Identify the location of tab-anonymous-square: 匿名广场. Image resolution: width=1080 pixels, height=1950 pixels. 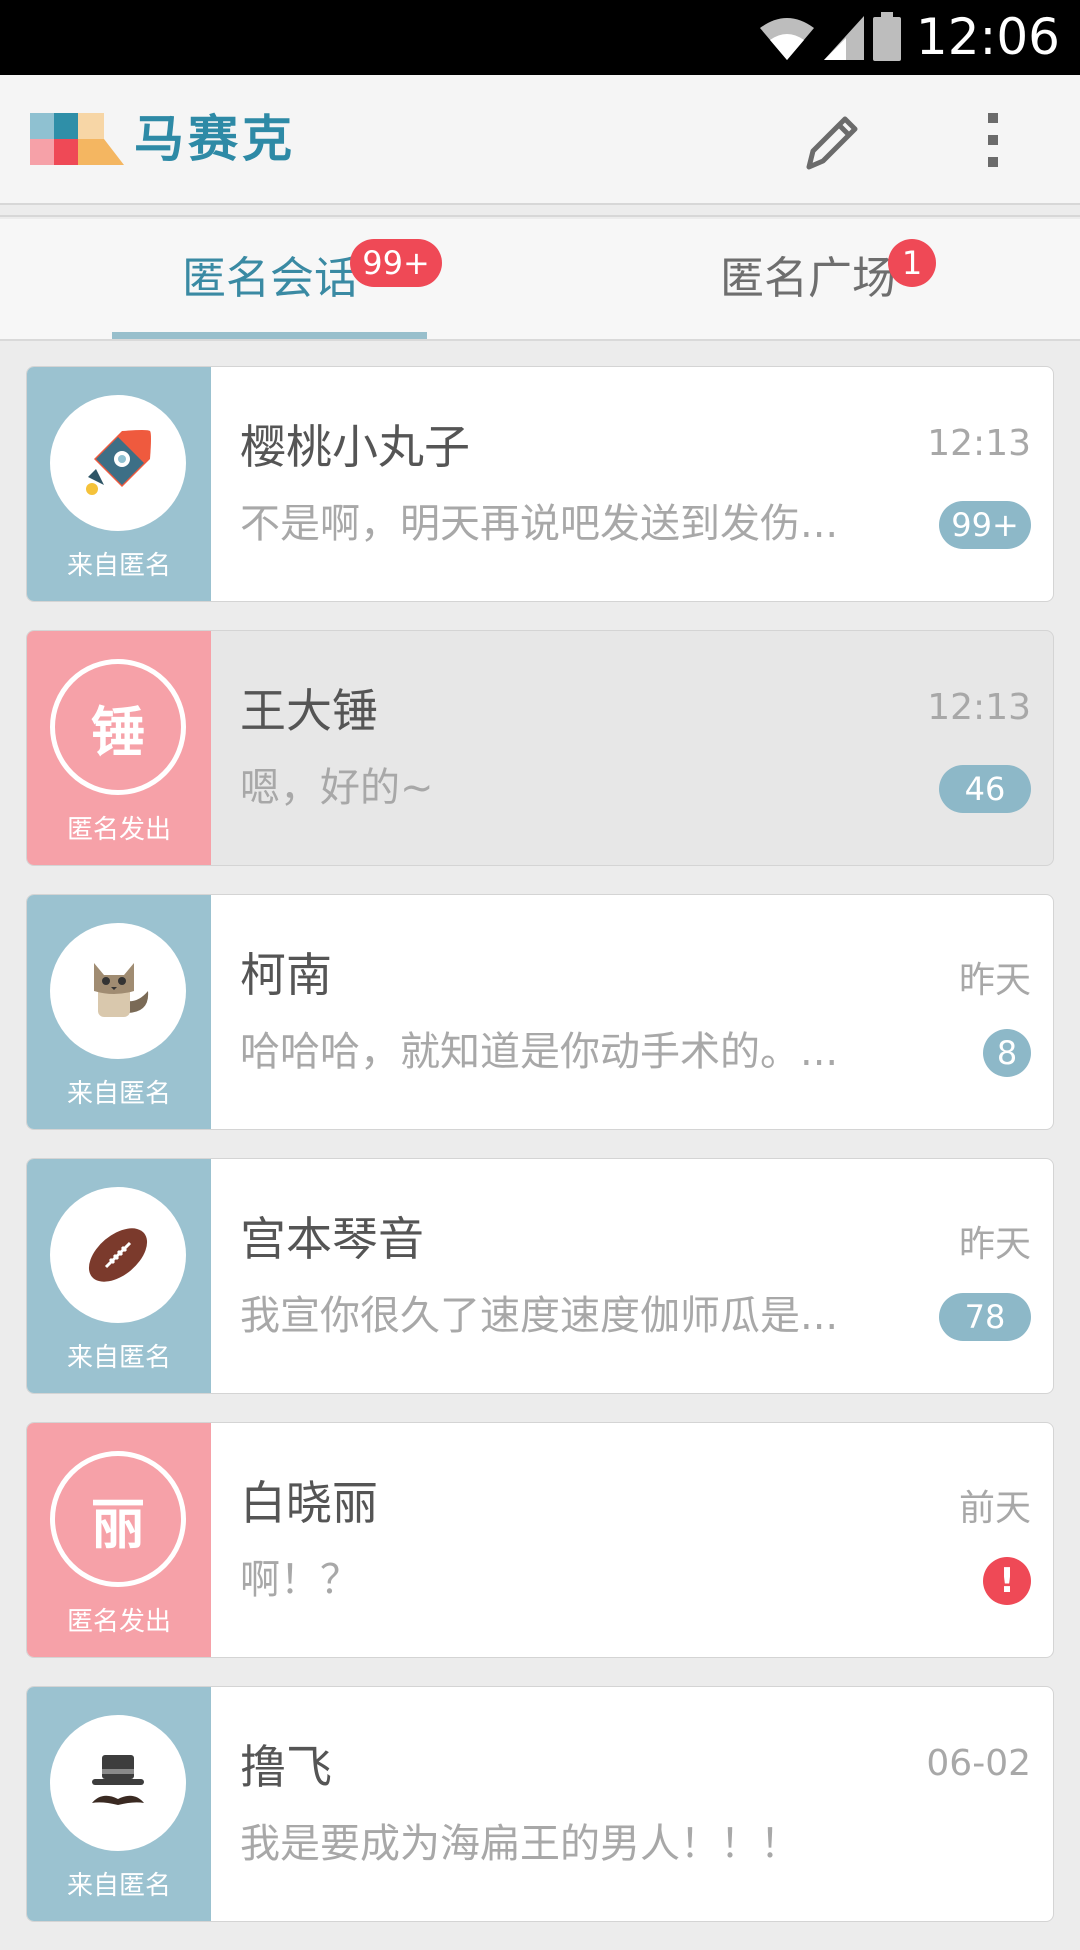
(808, 279).